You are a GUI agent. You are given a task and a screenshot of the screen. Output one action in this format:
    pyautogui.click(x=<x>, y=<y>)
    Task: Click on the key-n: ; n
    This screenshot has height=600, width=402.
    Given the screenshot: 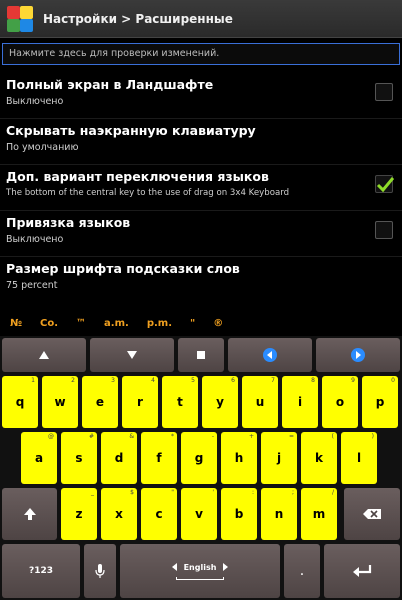 What is the action you would take?
    pyautogui.click(x=279, y=514)
    